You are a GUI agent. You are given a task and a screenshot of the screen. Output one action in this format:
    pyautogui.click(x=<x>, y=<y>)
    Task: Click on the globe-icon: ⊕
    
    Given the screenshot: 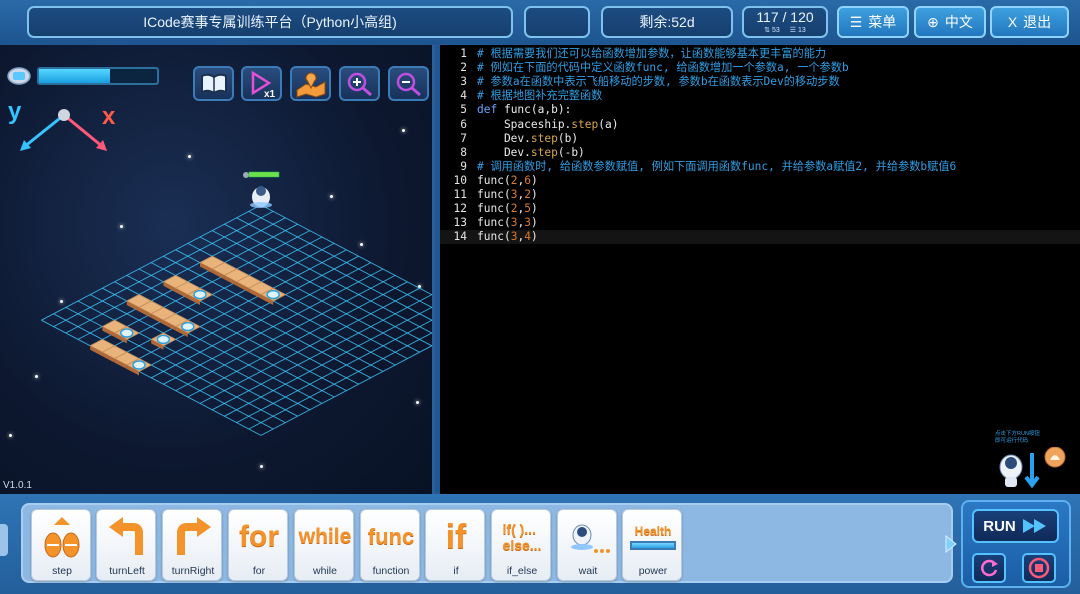 What is the action you would take?
    pyautogui.click(x=933, y=21)
    